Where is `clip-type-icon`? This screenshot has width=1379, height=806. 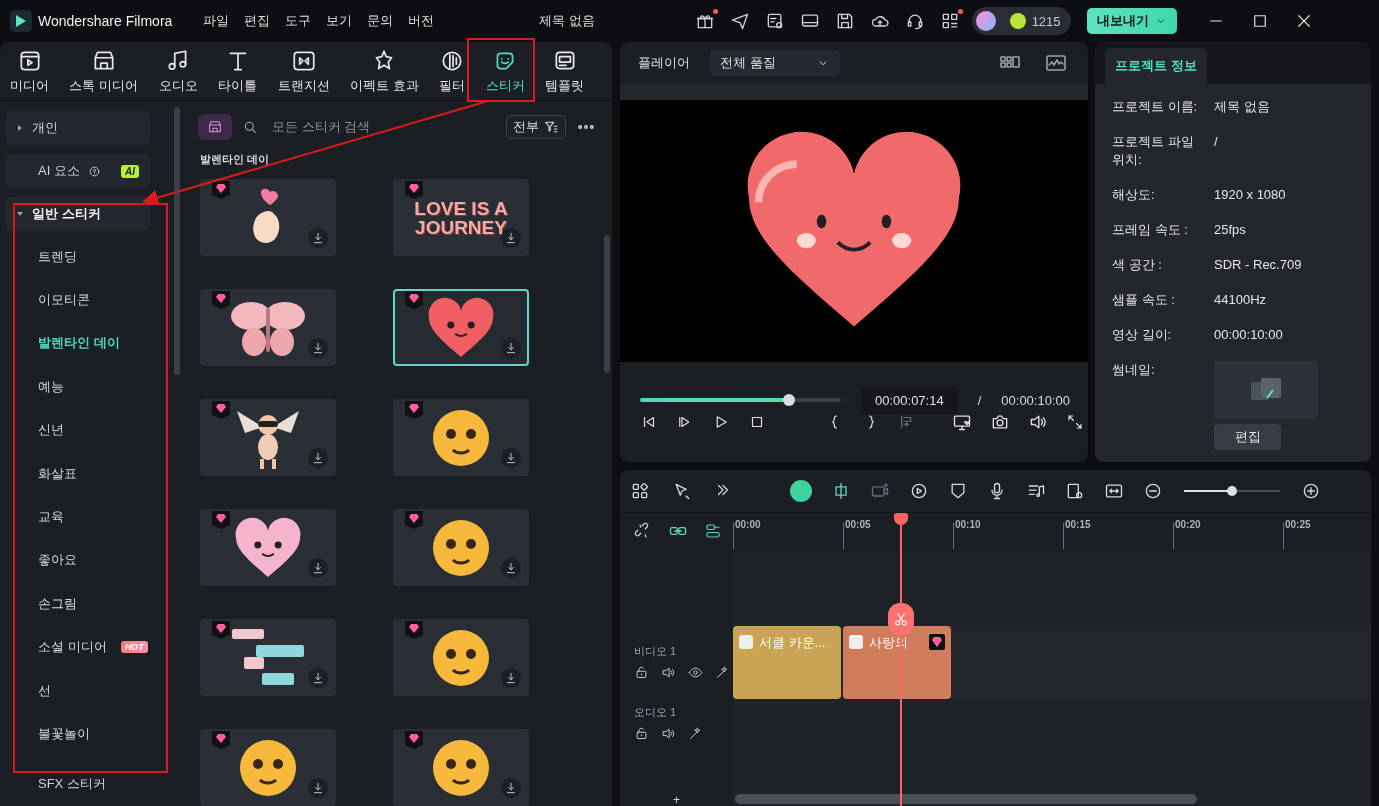
clip-type-icon is located at coordinates (746, 642).